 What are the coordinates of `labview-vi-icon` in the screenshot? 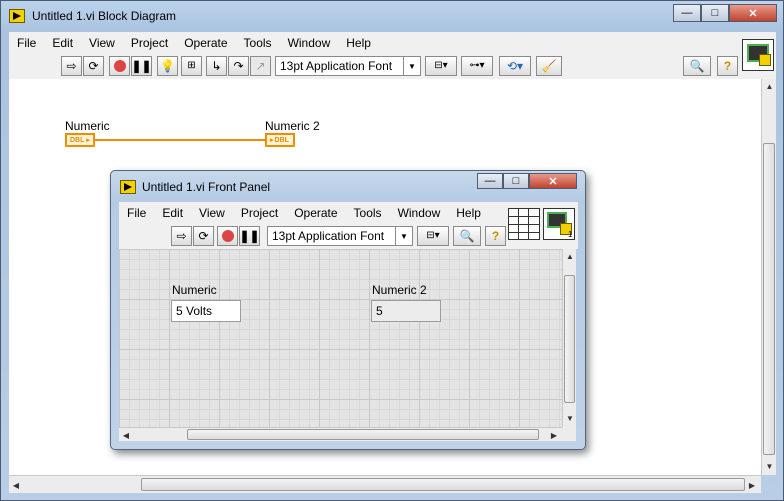 It's located at (17, 16).